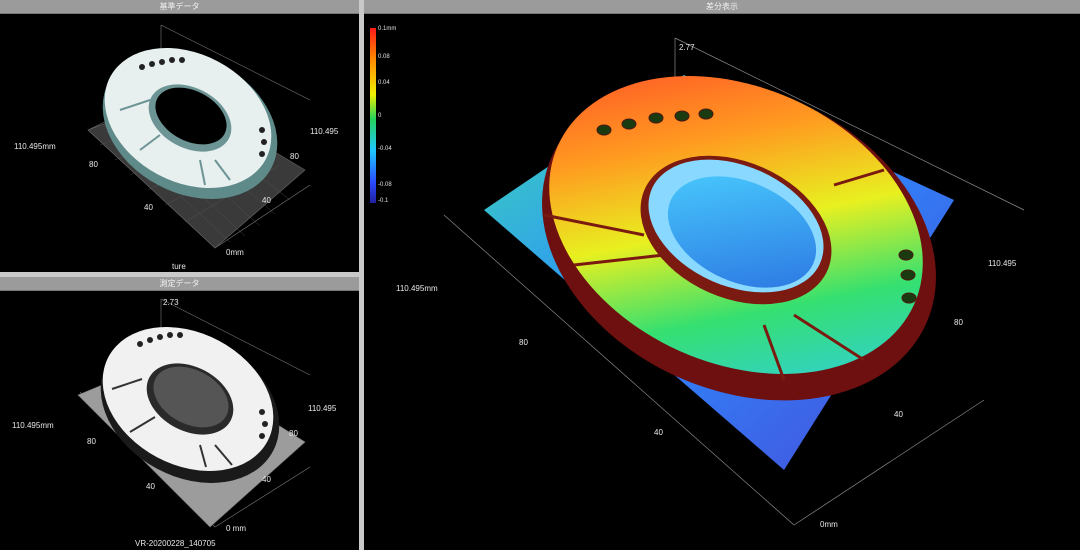 The height and width of the screenshot is (550, 1080). I want to click on measured-tick-a0: 80, so click(91, 441).